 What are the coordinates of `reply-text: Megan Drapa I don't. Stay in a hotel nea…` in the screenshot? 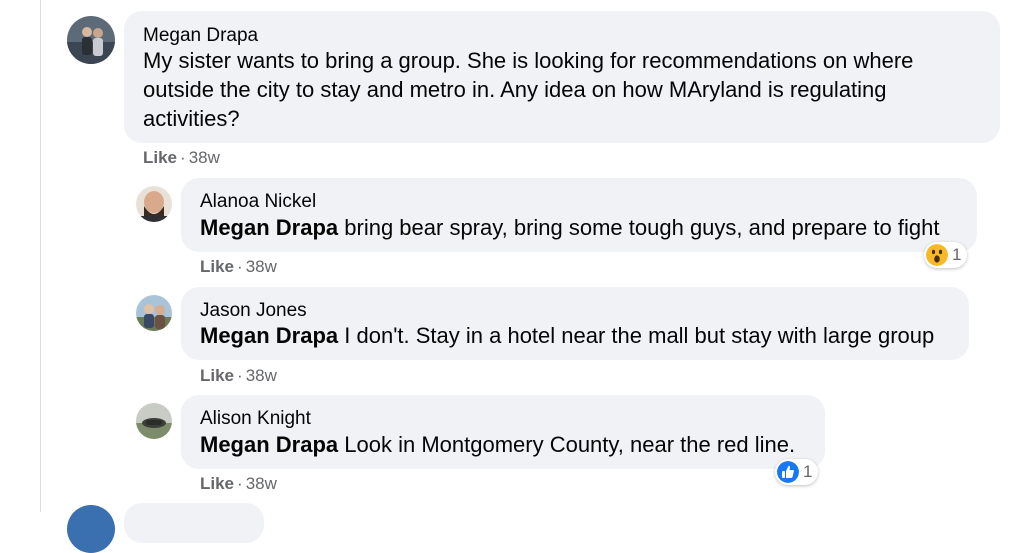 It's located at (567, 335).